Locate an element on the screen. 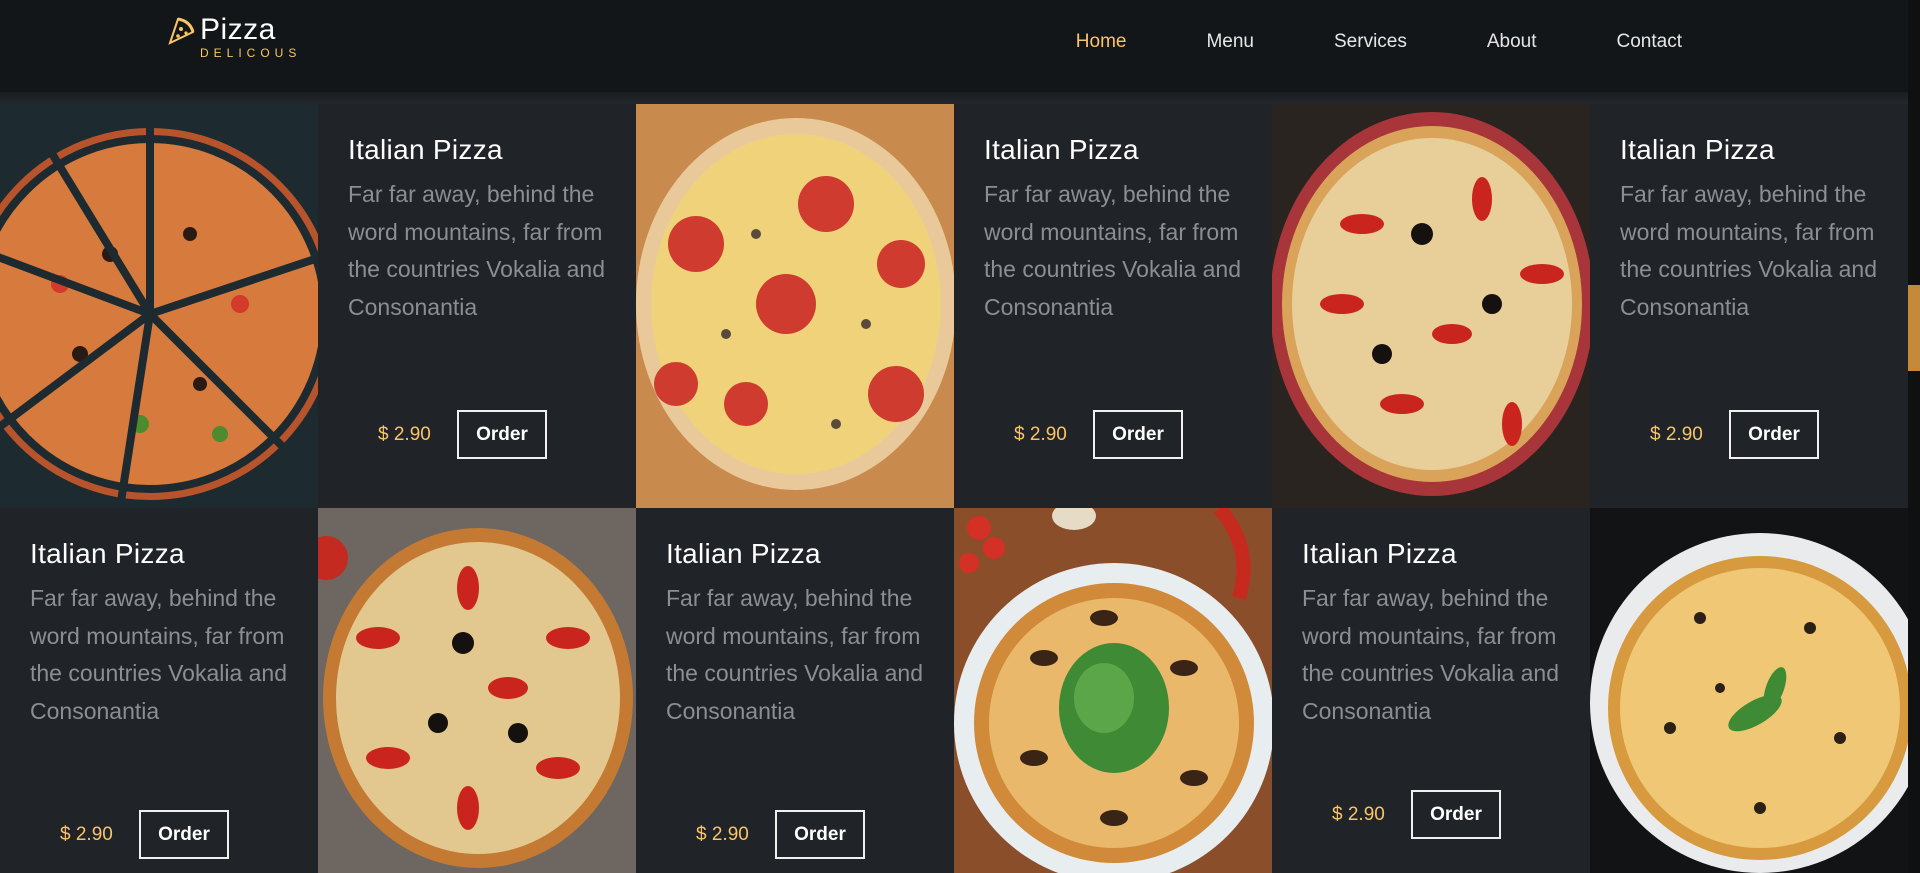  brand-subtitle: DELICOUS is located at coordinates (251, 53).